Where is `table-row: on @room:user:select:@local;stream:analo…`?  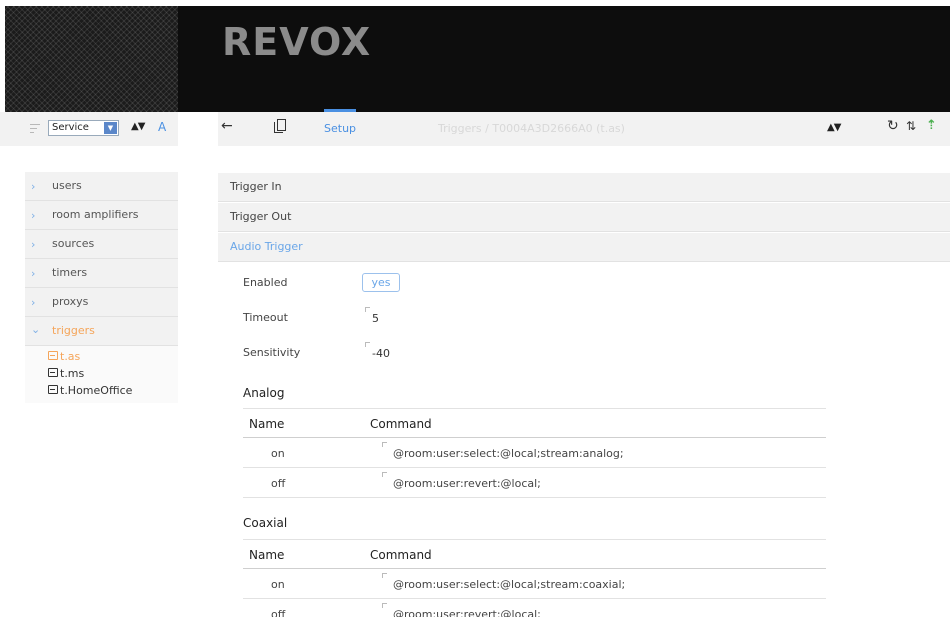 table-row: on @room:user:select:@local;stream:analo… is located at coordinates (534, 453).